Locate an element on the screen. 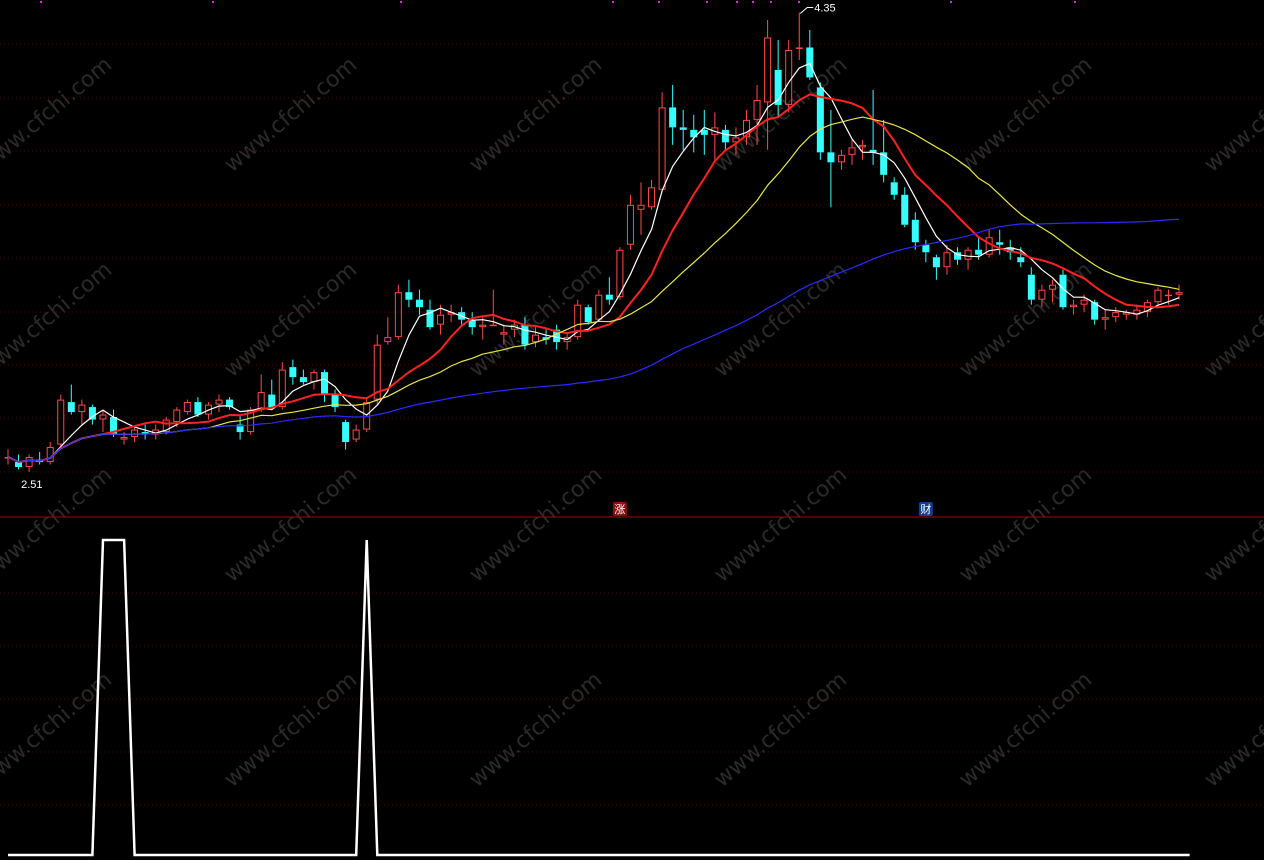  badge-cai-text: 财 is located at coordinates (925, 509).